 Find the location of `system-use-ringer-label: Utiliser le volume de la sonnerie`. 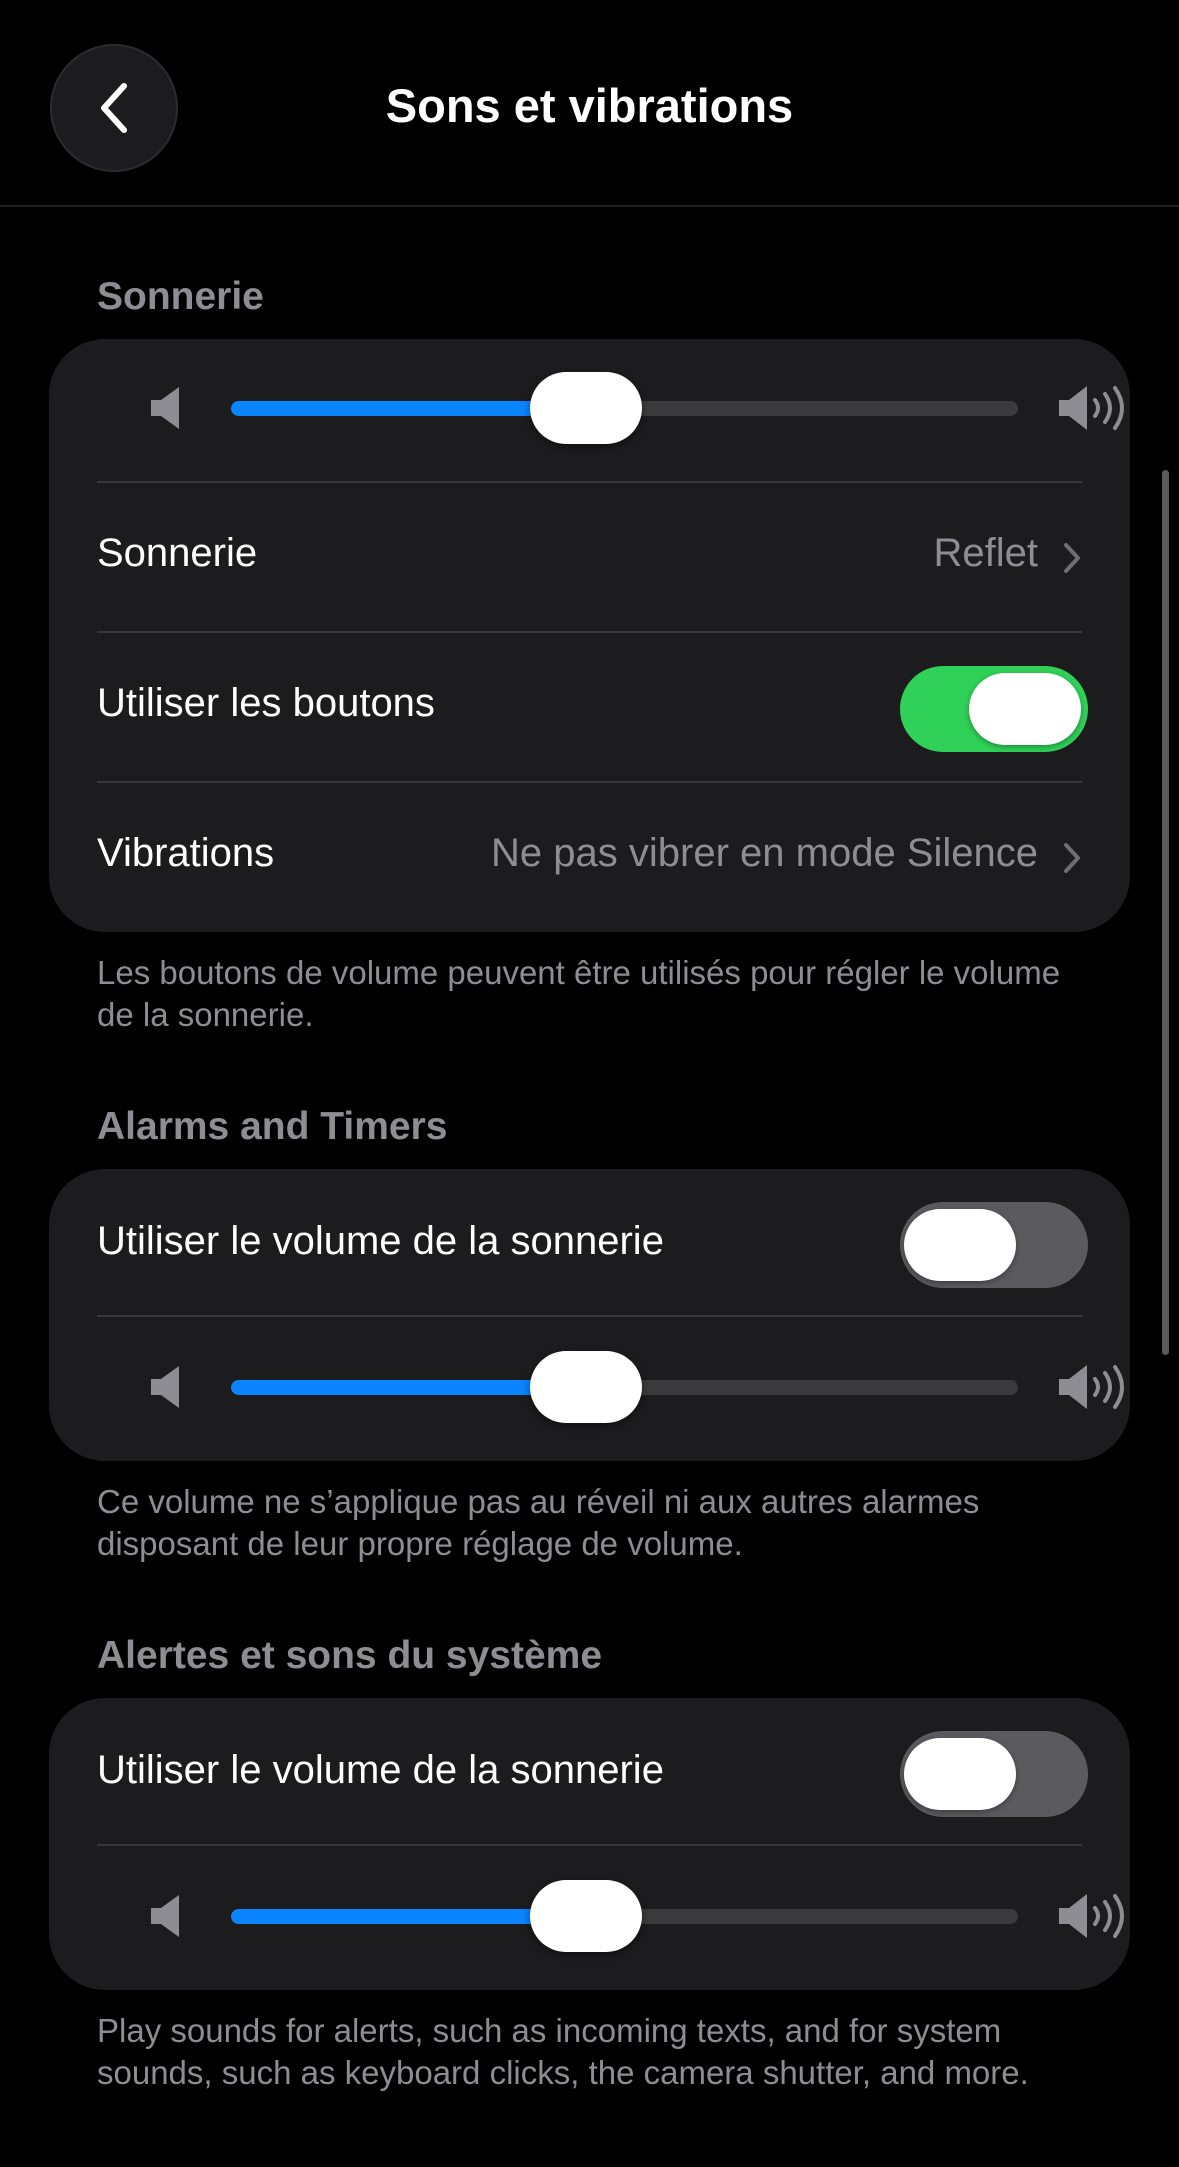

system-use-ringer-label: Utiliser le volume de la sonnerie is located at coordinates (380, 1770).